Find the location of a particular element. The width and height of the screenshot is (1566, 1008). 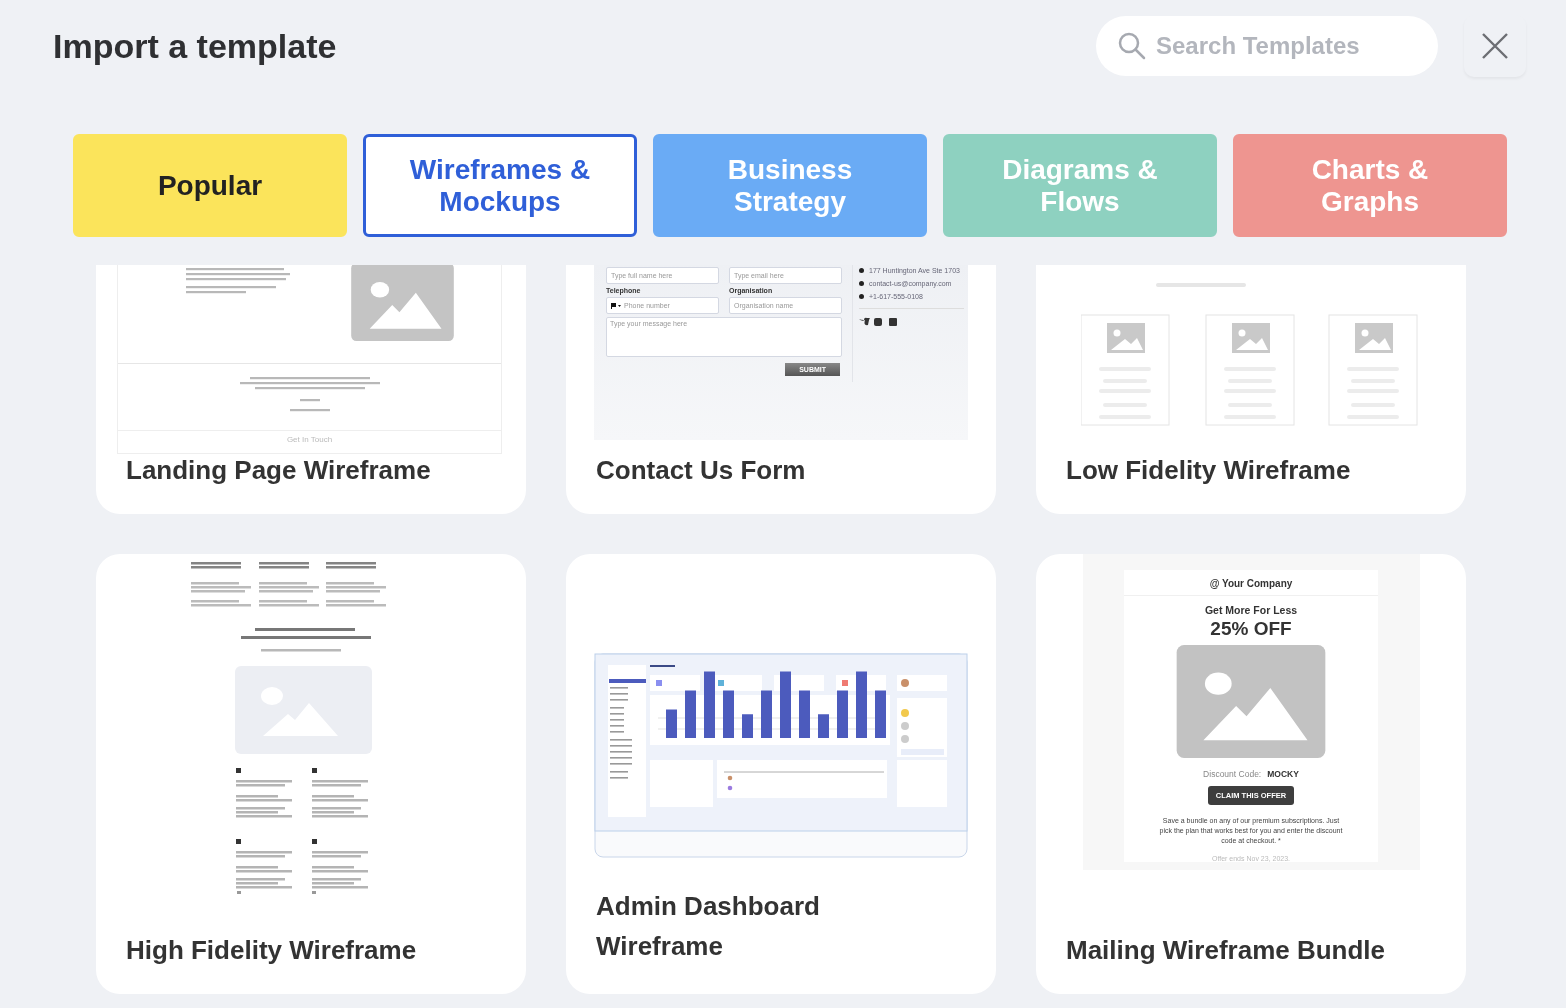

discount-code: MOCKY is located at coordinates (1283, 774).